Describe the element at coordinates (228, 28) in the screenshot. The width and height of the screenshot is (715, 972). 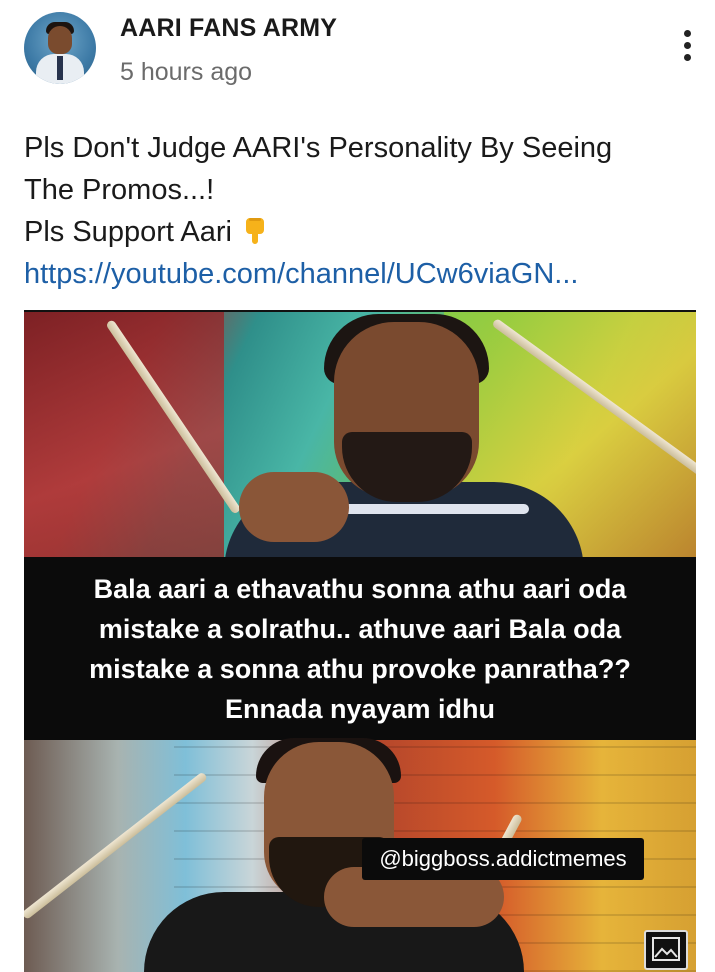
I see `channel-name: AARI FANS ARMY` at that location.